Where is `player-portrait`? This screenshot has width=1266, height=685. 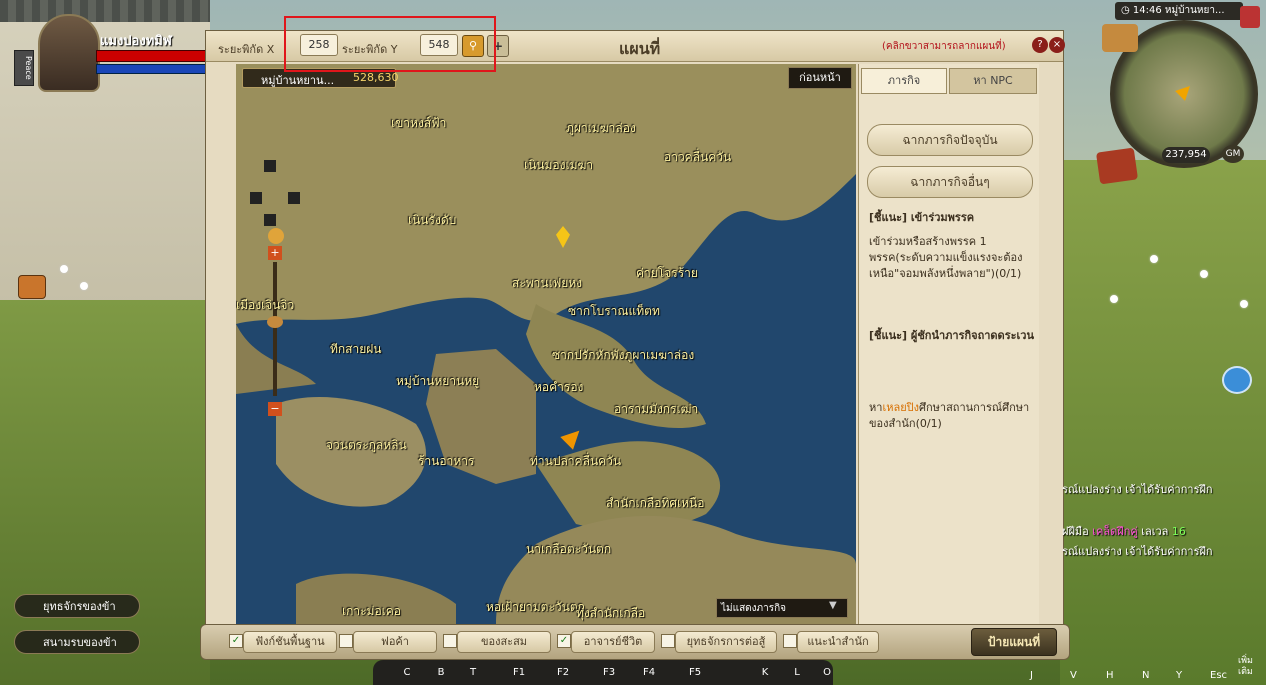 player-portrait is located at coordinates (69, 53).